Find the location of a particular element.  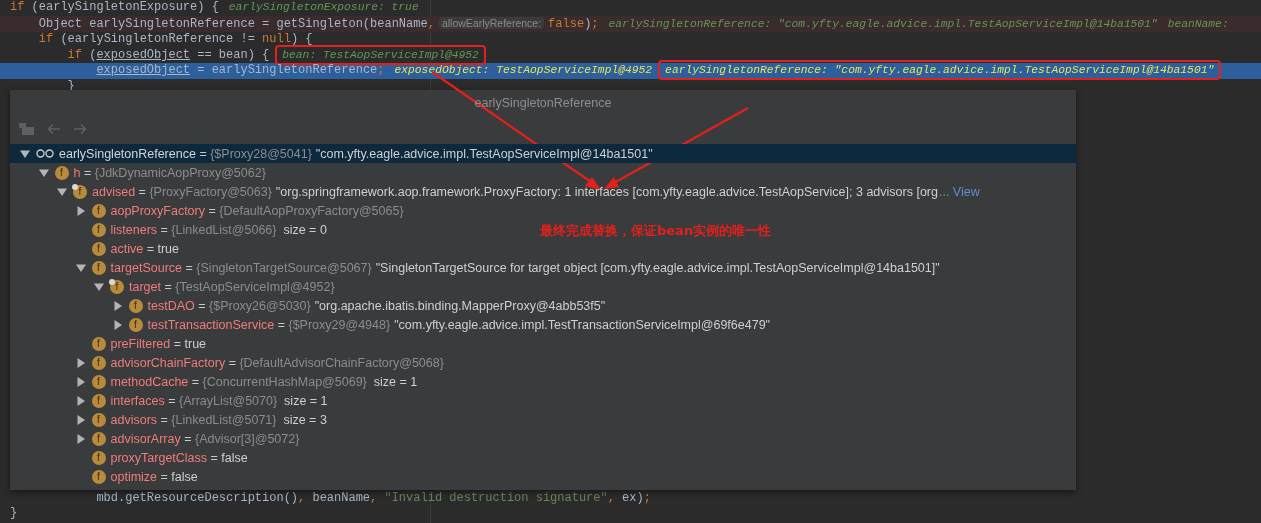

variable-text: target = {TestAopServiceImpl@4952} is located at coordinates (232, 286).